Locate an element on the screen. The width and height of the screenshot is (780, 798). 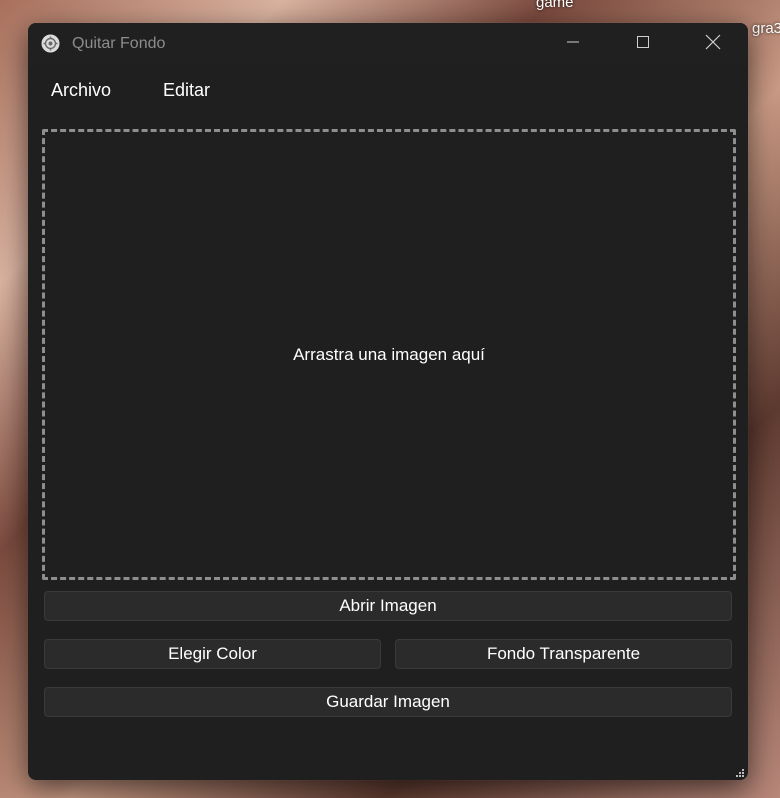
maximize-button is located at coordinates (643, 44).